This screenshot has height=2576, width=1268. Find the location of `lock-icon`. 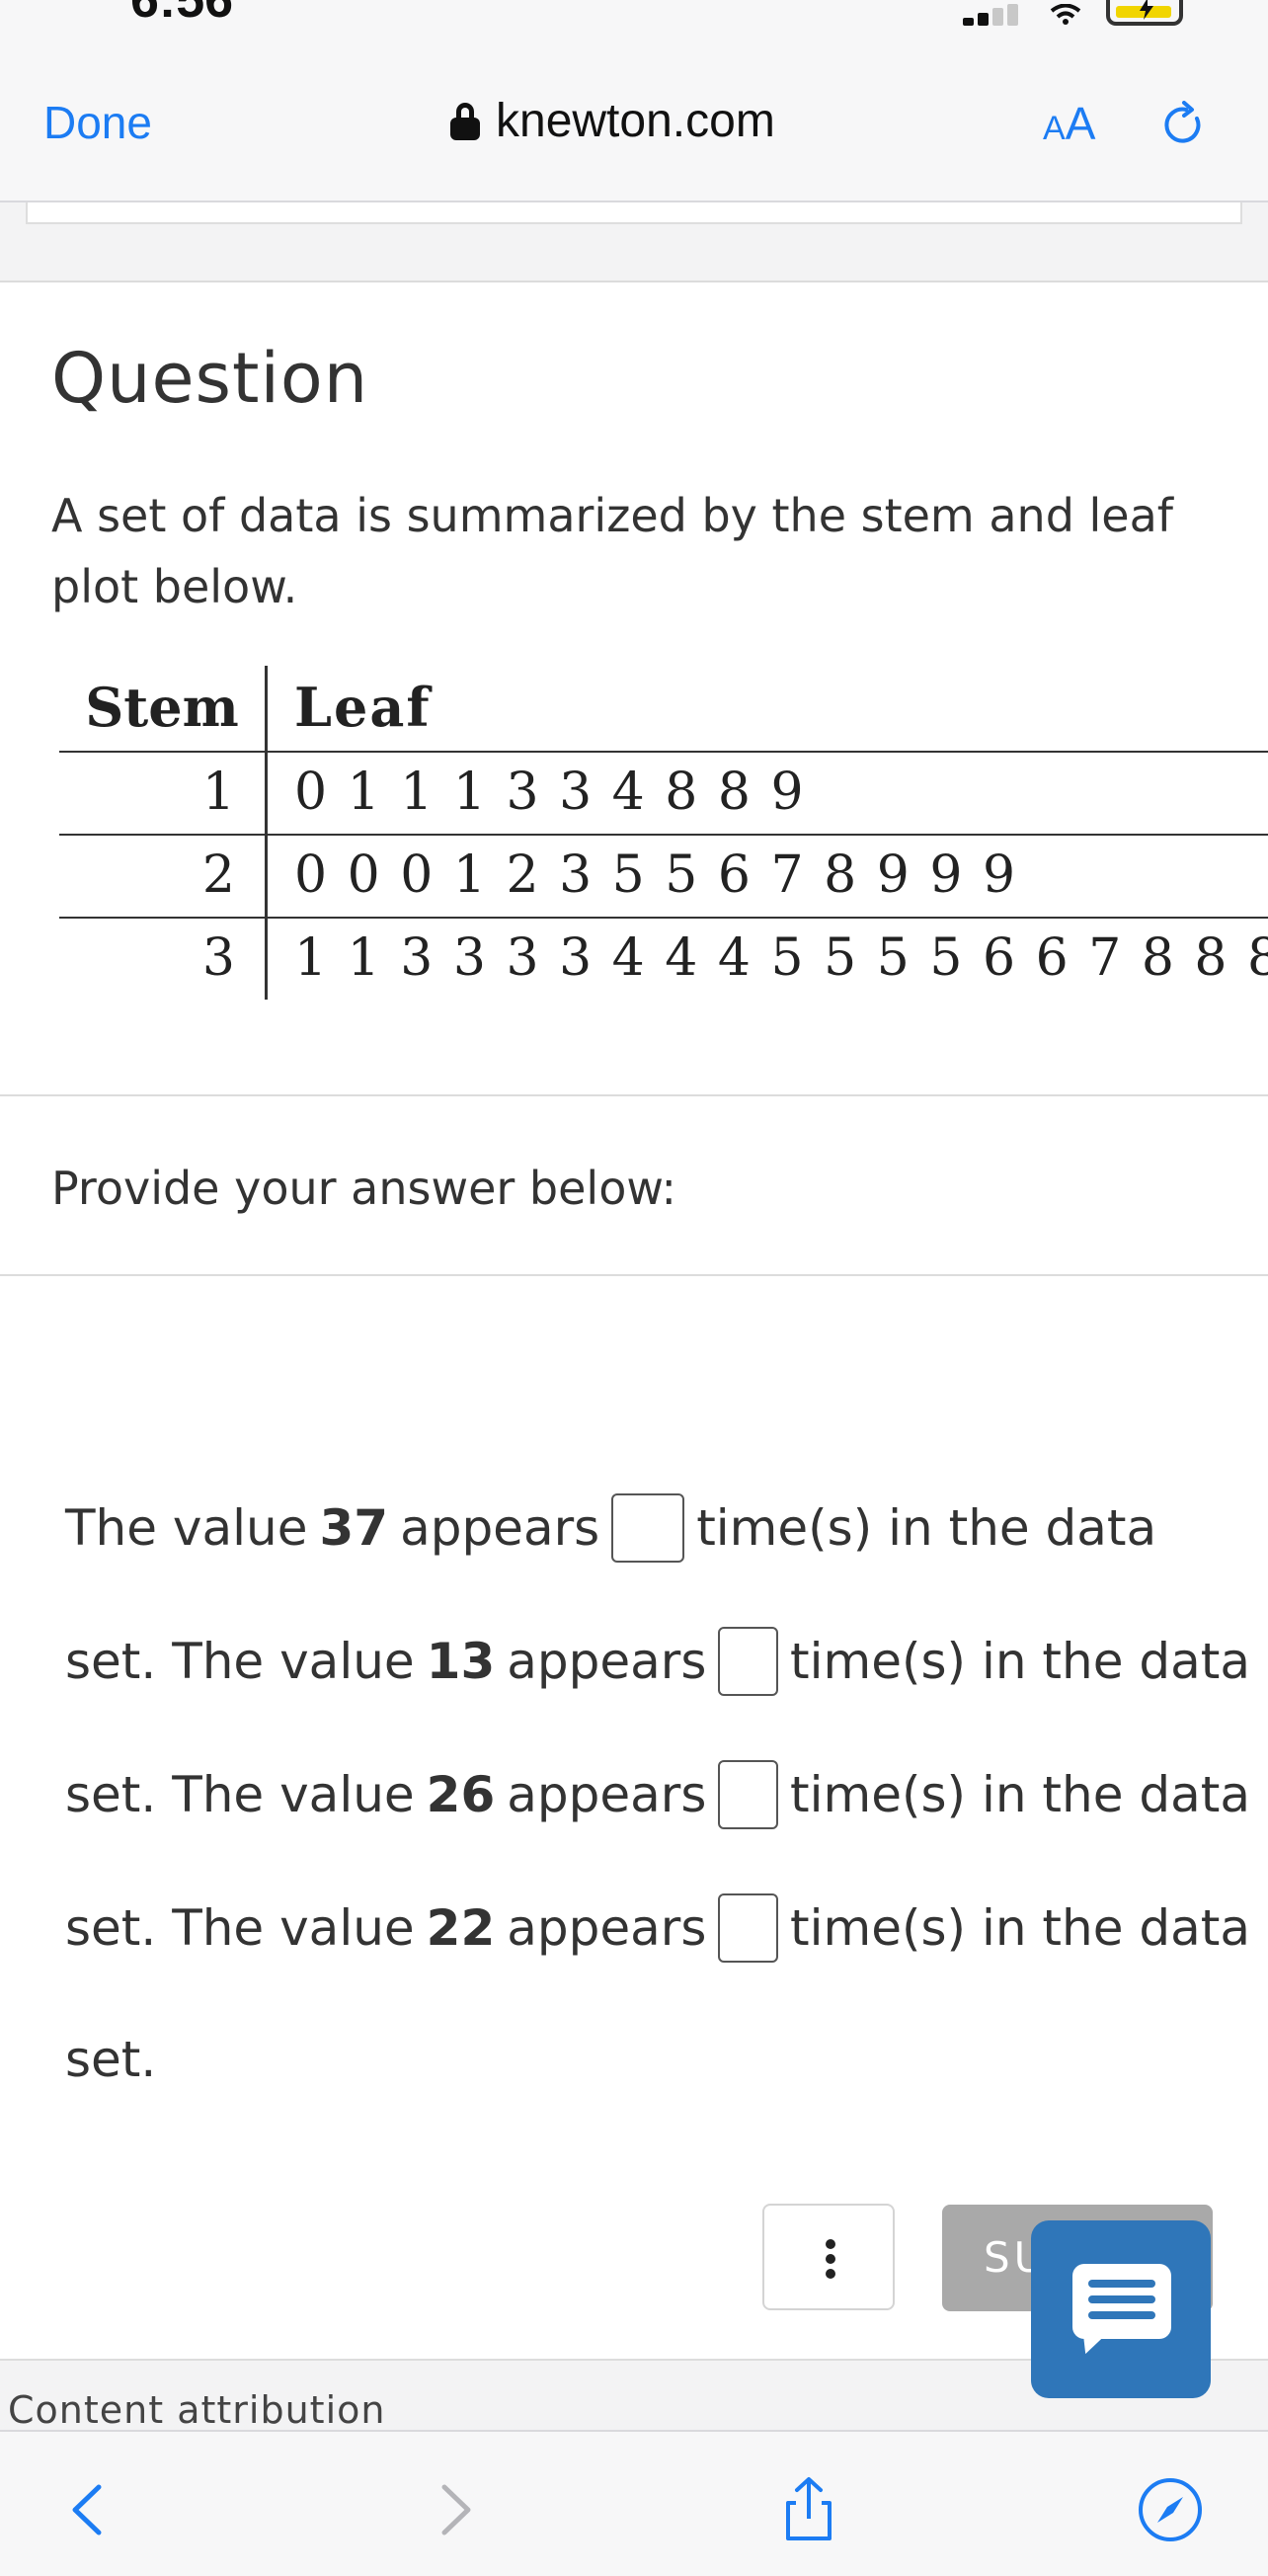

lock-icon is located at coordinates (465, 121).